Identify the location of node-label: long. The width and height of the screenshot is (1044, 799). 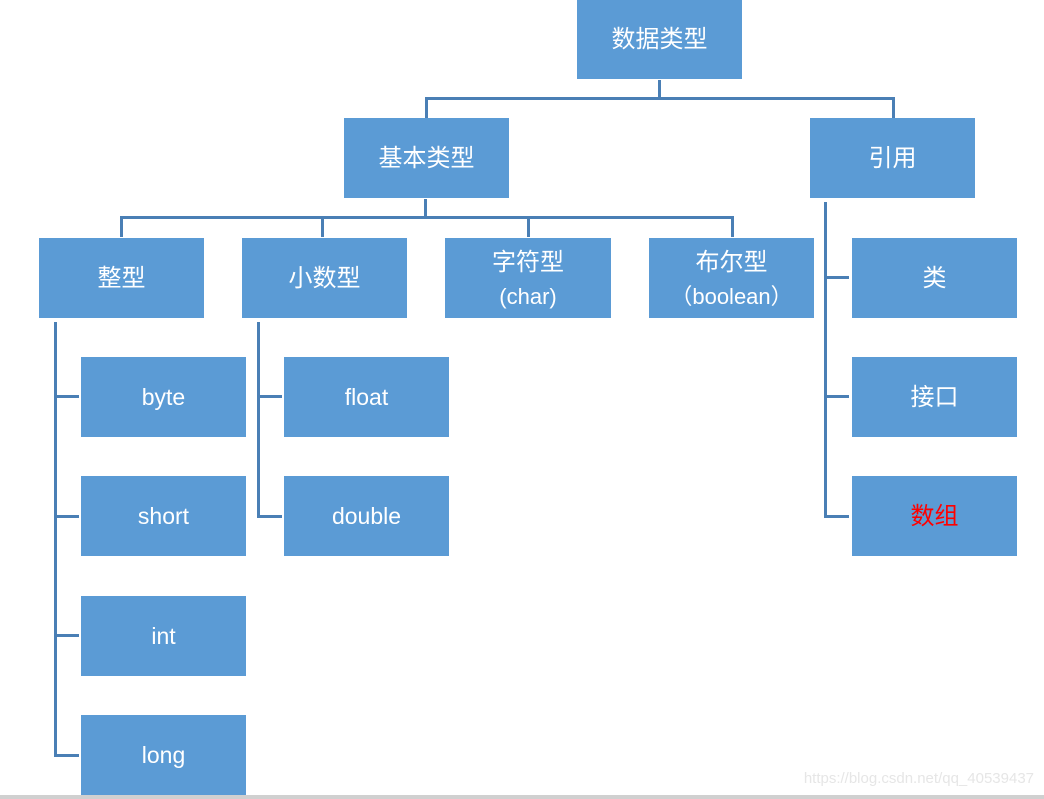
(163, 754).